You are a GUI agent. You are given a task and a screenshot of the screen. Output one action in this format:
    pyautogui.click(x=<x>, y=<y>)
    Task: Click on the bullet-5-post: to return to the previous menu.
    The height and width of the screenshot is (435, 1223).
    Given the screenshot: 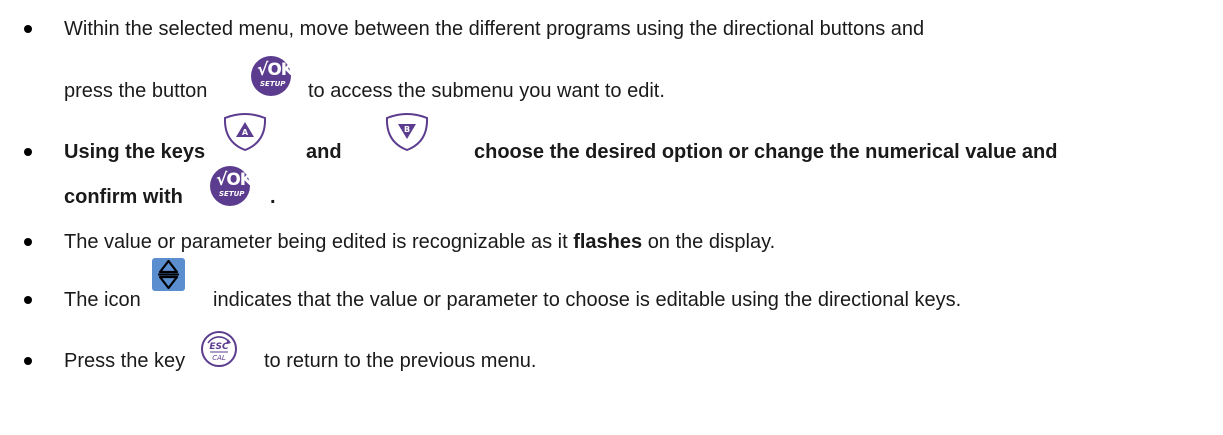 What is the action you would take?
    pyautogui.click(x=400, y=361)
    